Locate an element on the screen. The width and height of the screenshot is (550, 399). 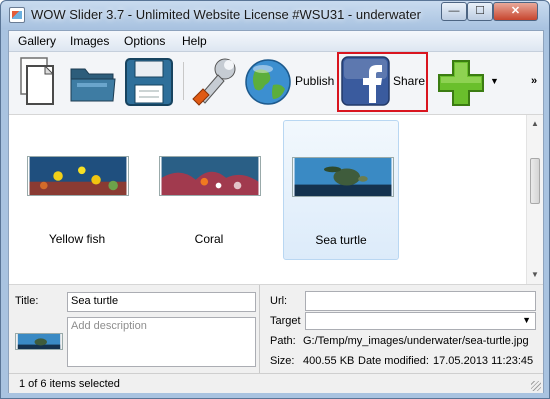
menu-images: Images is located at coordinates (89, 41).